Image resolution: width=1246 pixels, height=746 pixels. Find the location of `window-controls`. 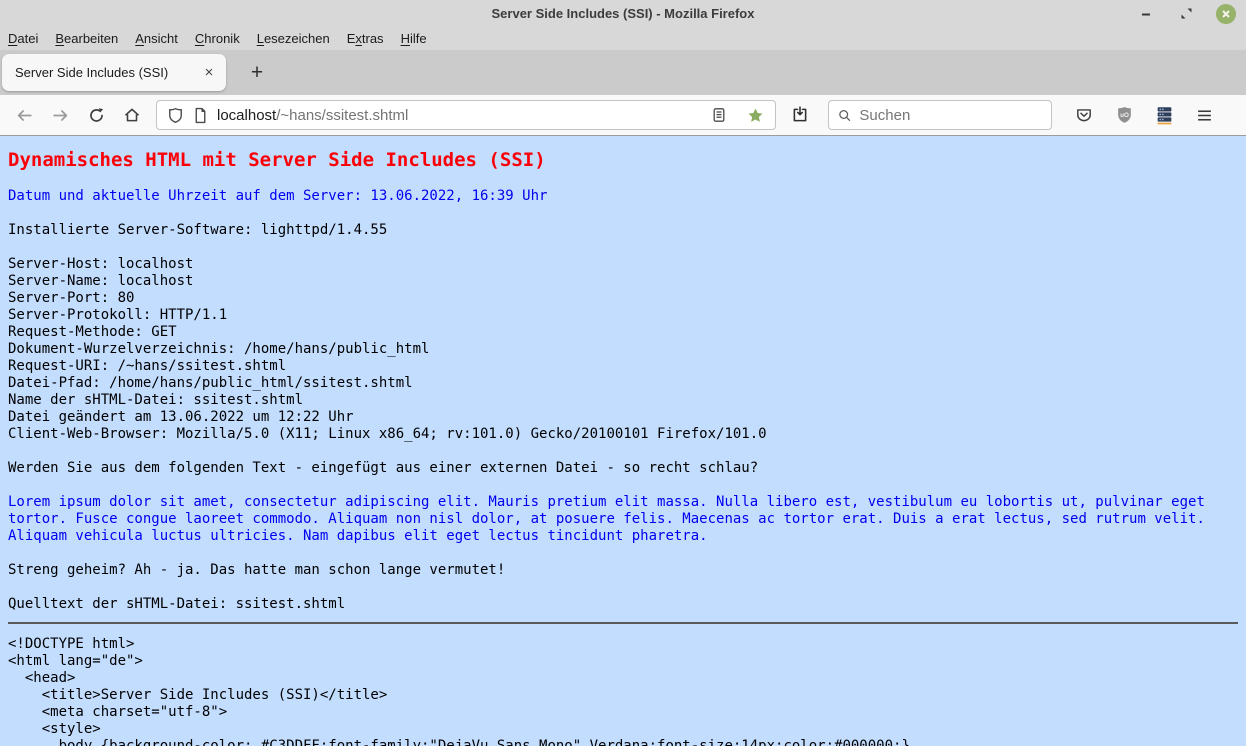

window-controls is located at coordinates (1186, 13).